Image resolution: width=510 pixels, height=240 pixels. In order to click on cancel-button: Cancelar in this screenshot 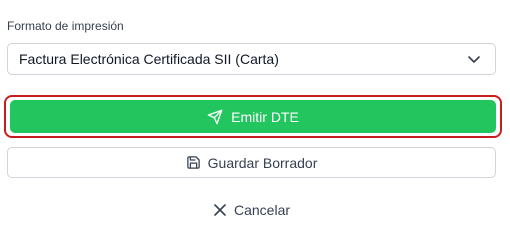, I will do `click(251, 209)`.